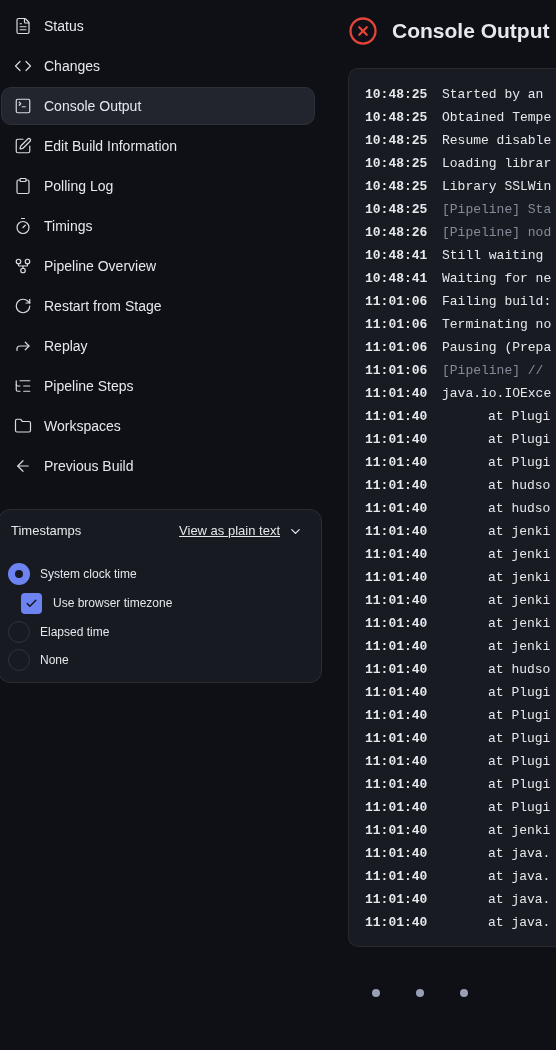 This screenshot has width=556, height=1050. What do you see at coordinates (497, 393) in the screenshot?
I see `log-line: java.io.IOExce` at bounding box center [497, 393].